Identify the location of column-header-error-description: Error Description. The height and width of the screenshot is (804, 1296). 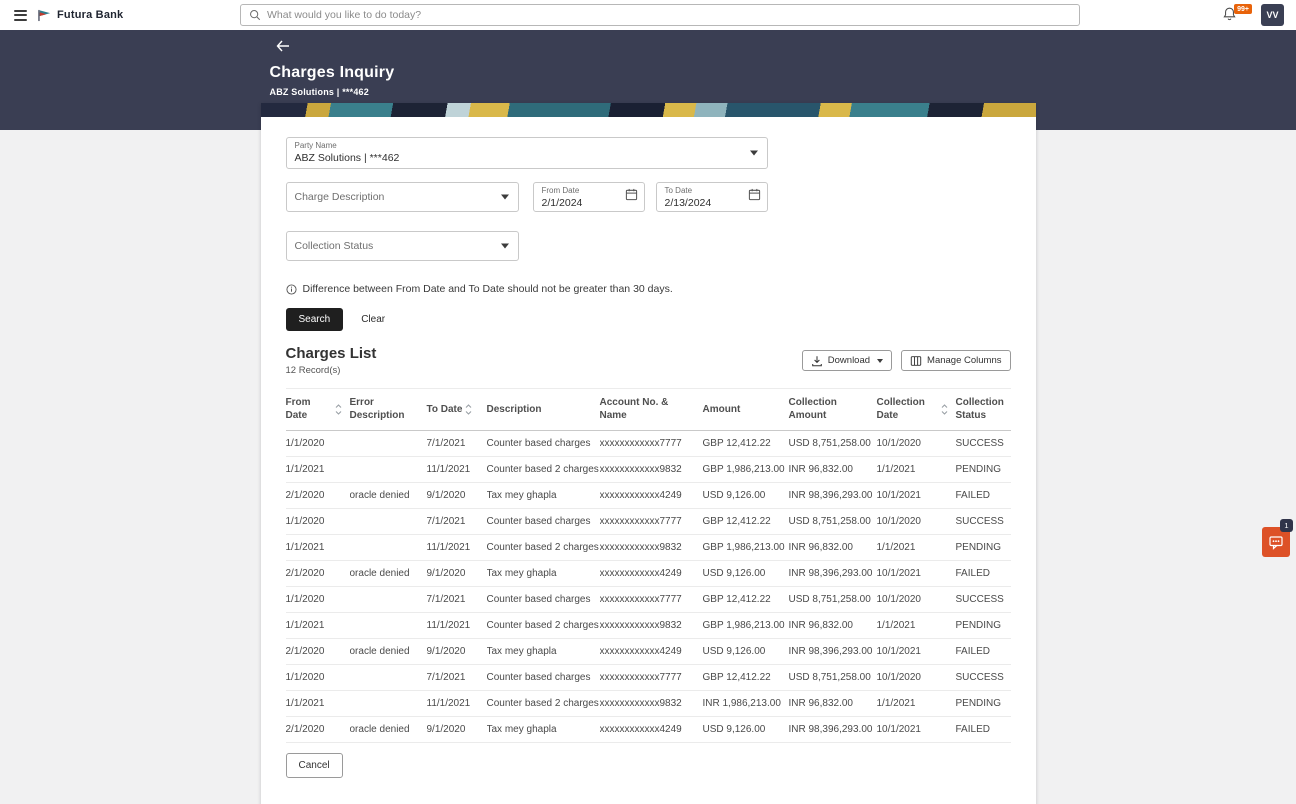
(388, 409).